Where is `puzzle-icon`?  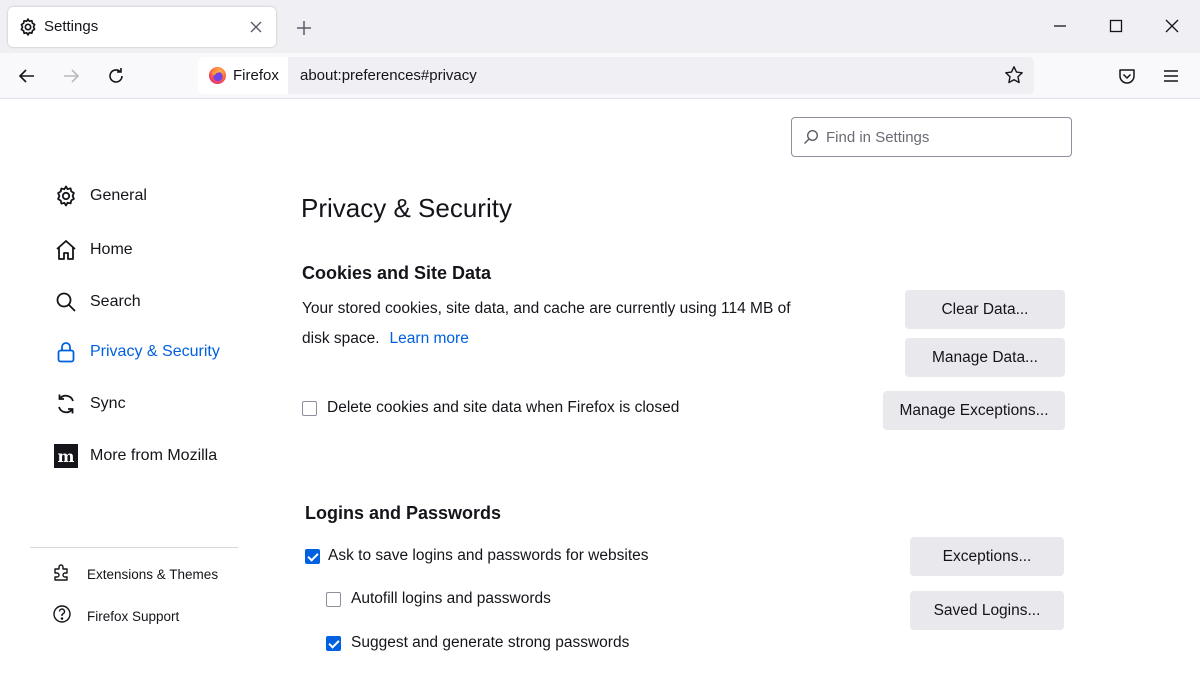 puzzle-icon is located at coordinates (62, 574).